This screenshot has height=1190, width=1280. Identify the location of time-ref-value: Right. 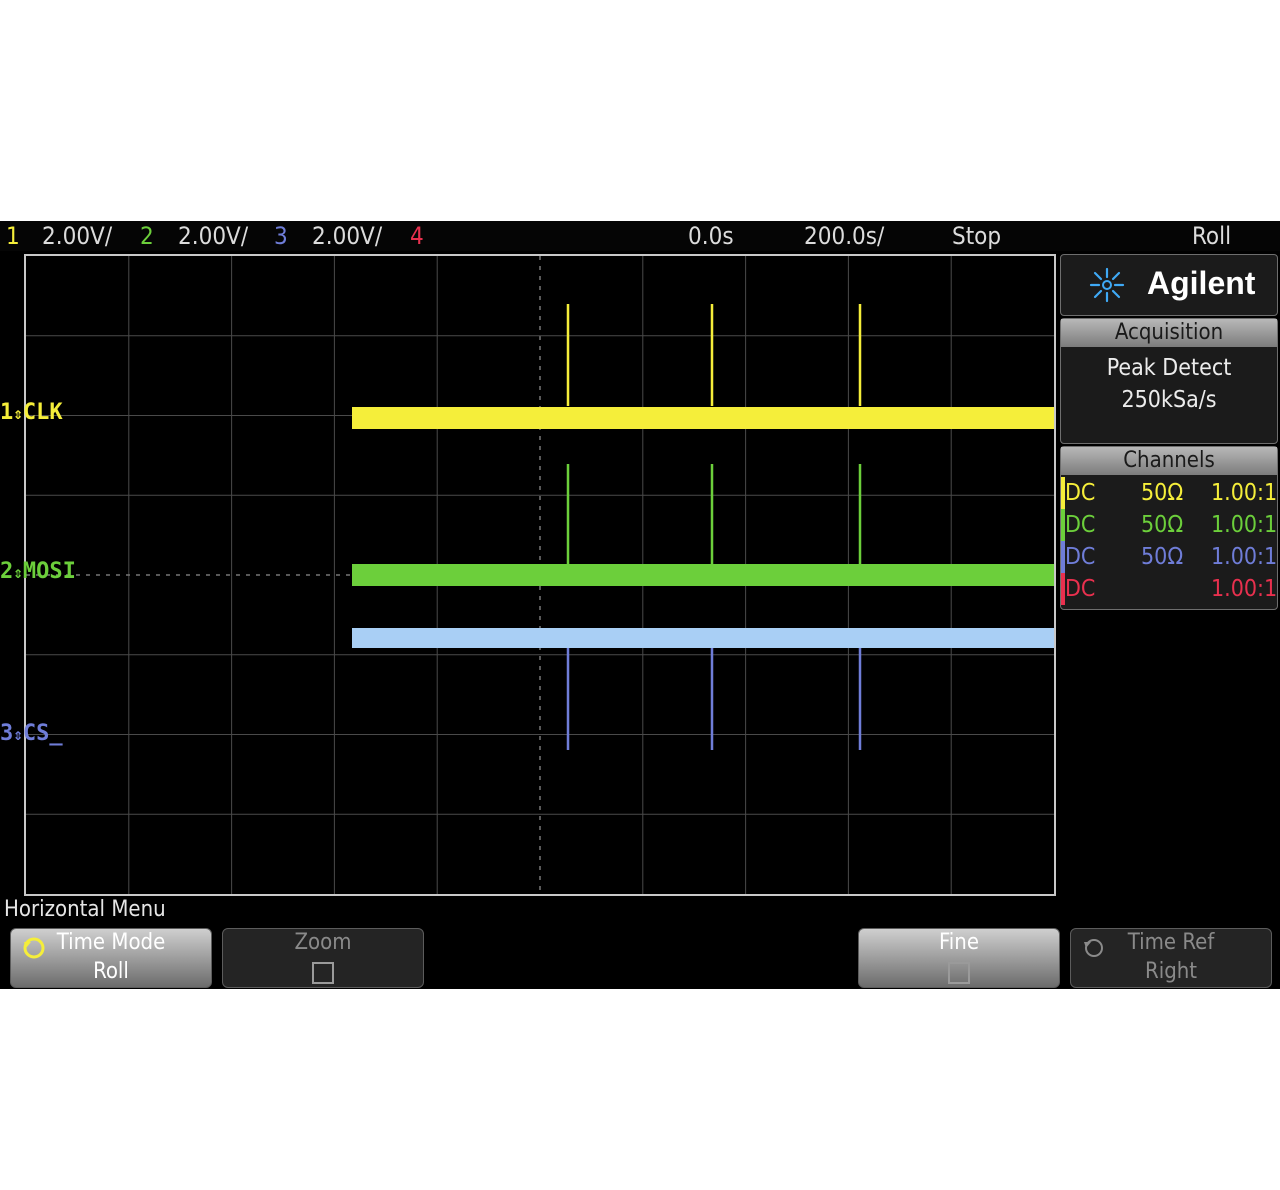
(1171, 971).